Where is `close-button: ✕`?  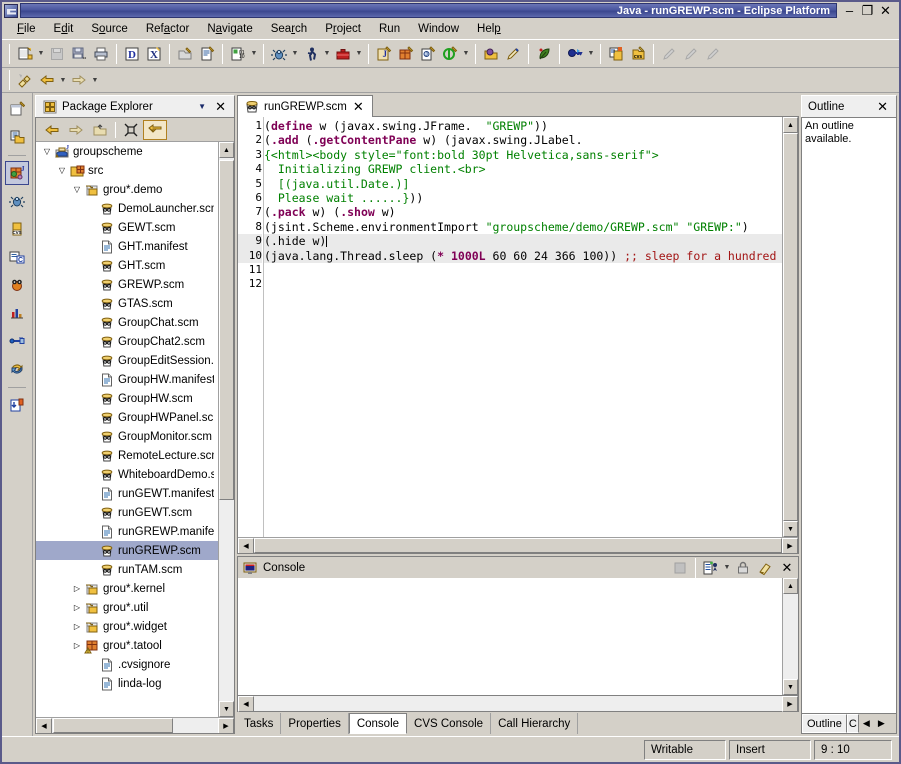 close-button: ✕ is located at coordinates (885, 10).